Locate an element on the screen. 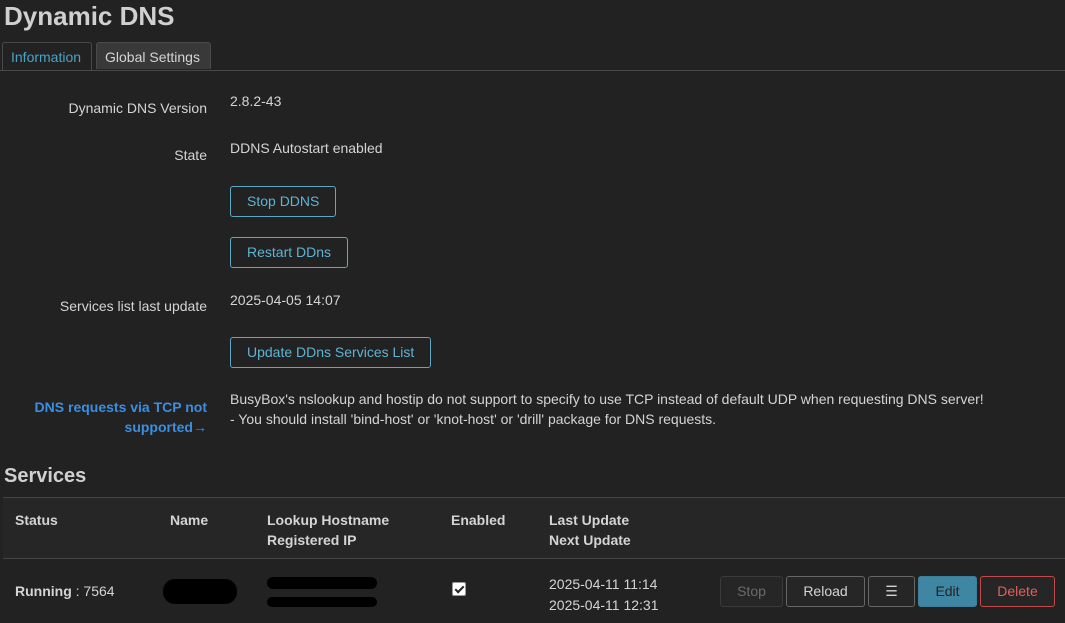  column-status: Status is located at coordinates (36, 520).